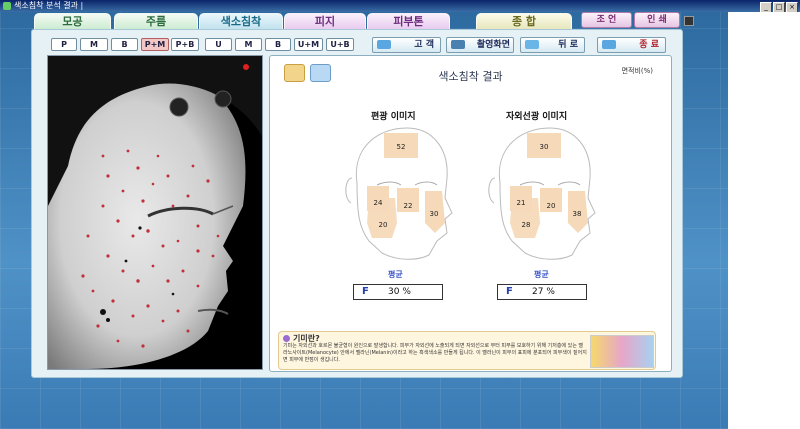 This screenshot has width=800, height=429. I want to click on uv-forehead-value: 30, so click(544, 147).